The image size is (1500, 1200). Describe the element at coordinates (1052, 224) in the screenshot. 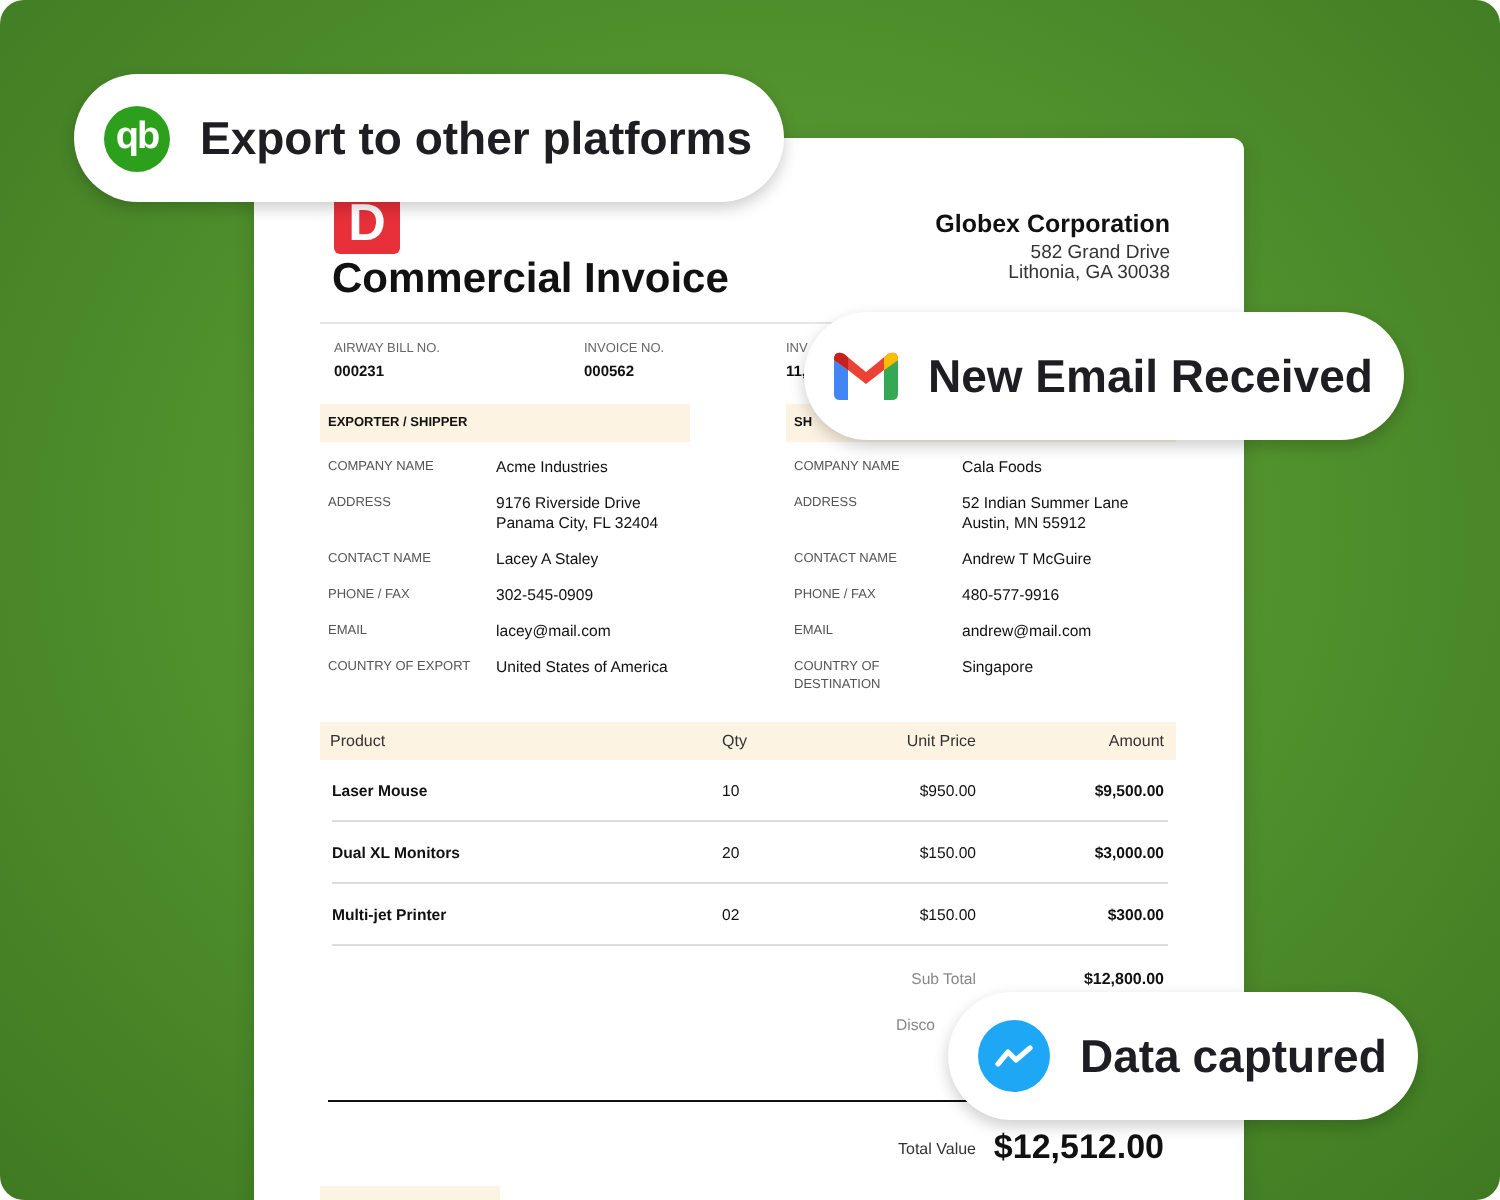

I see `company-name: Globex Corporation` at that location.